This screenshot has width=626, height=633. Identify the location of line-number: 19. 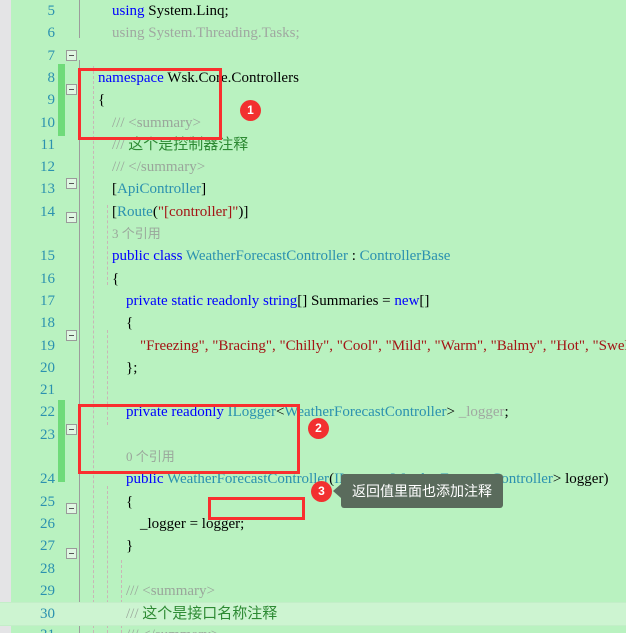
(47, 345).